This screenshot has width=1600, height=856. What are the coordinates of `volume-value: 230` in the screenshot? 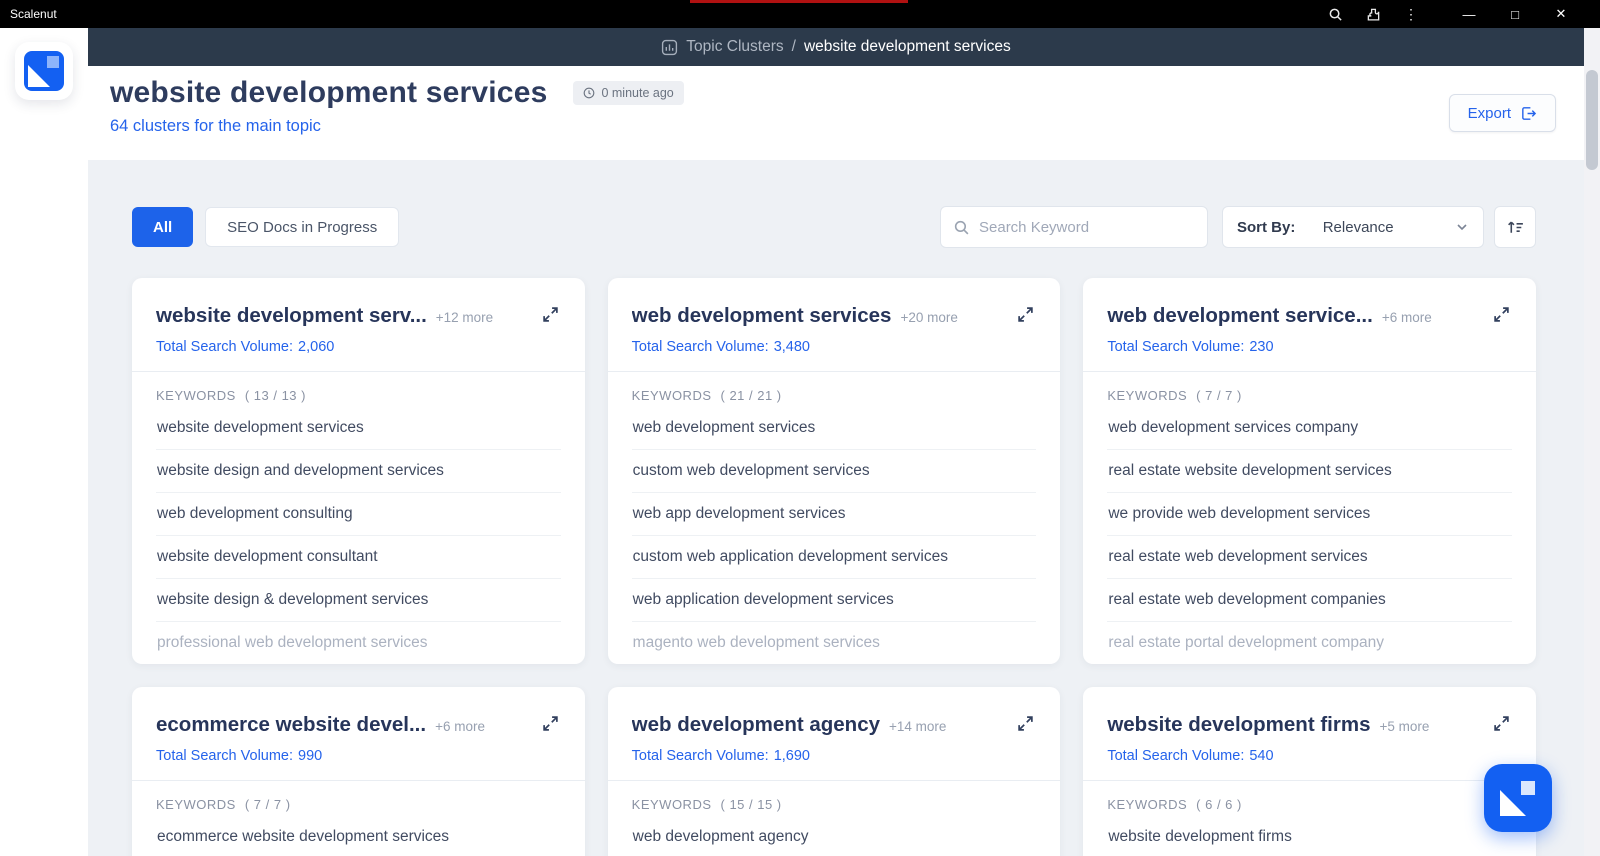 It's located at (1261, 347).